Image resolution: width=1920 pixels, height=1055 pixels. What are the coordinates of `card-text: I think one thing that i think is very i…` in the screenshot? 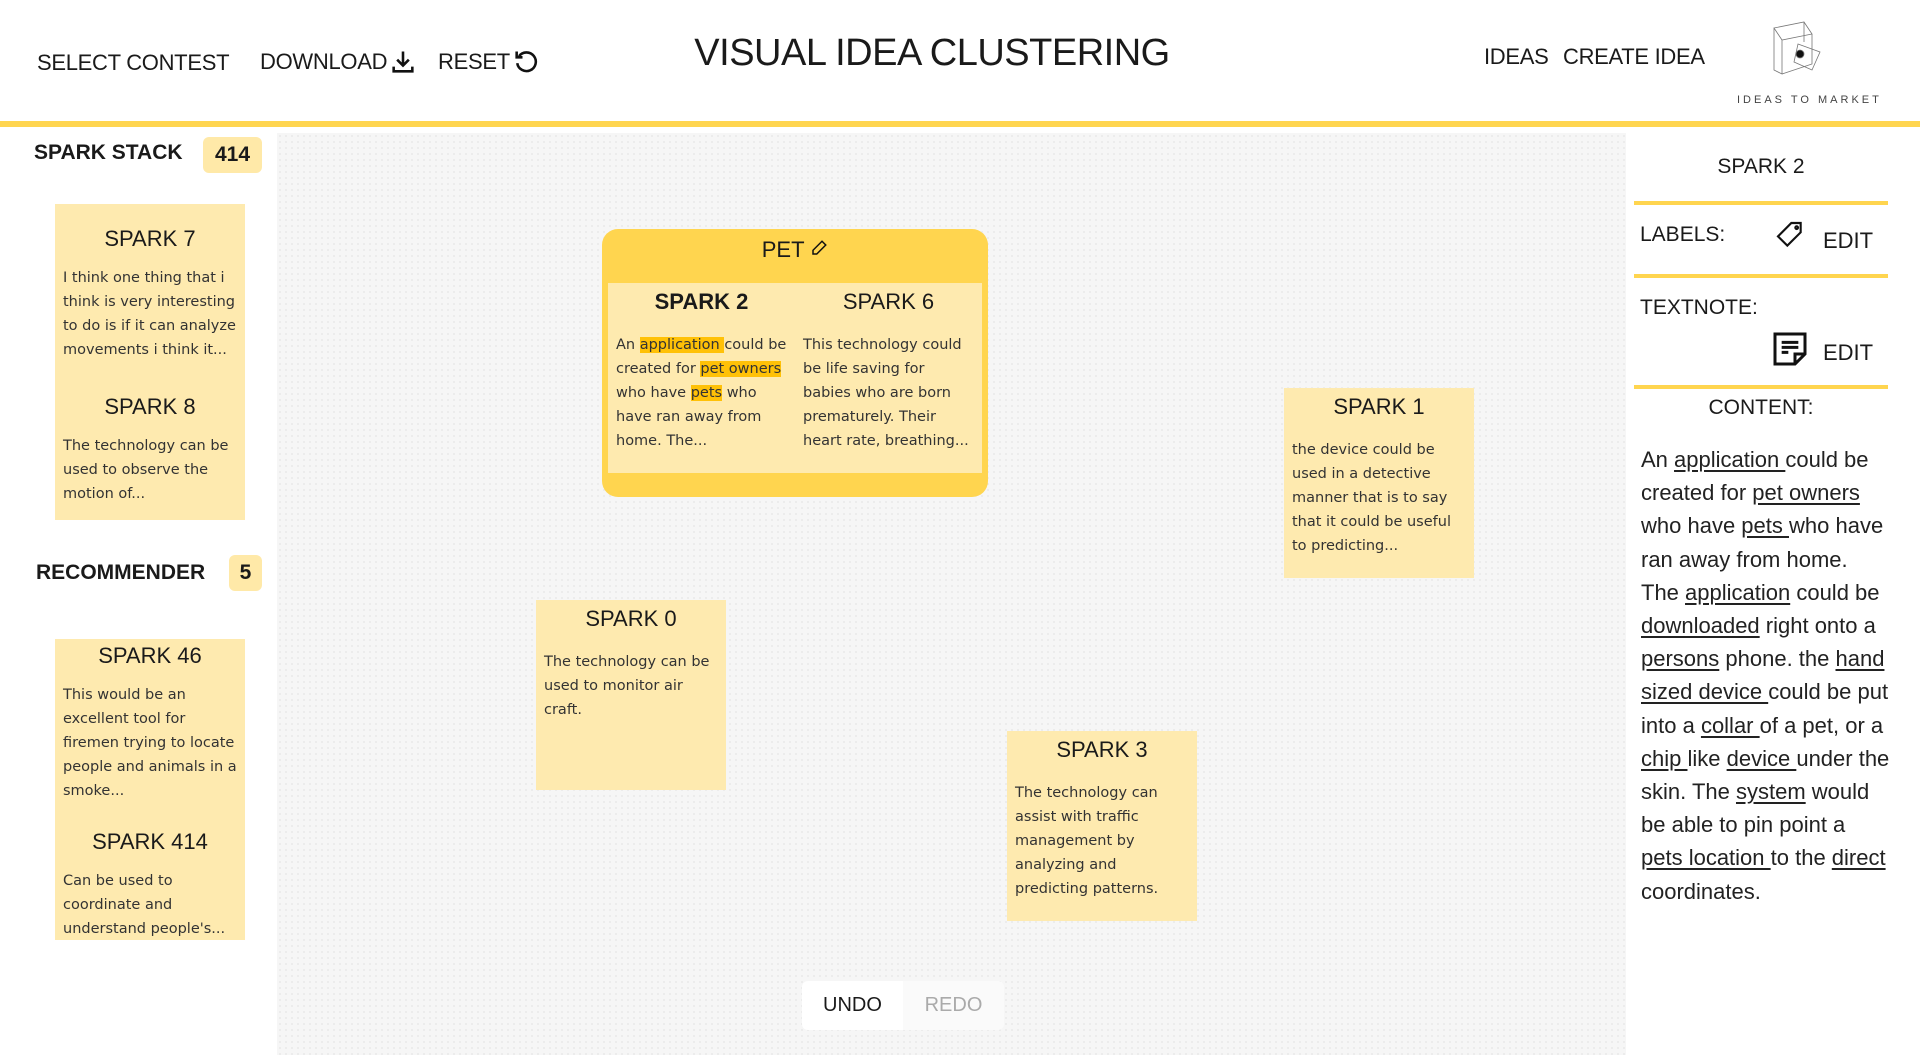 It's located at (149, 314).